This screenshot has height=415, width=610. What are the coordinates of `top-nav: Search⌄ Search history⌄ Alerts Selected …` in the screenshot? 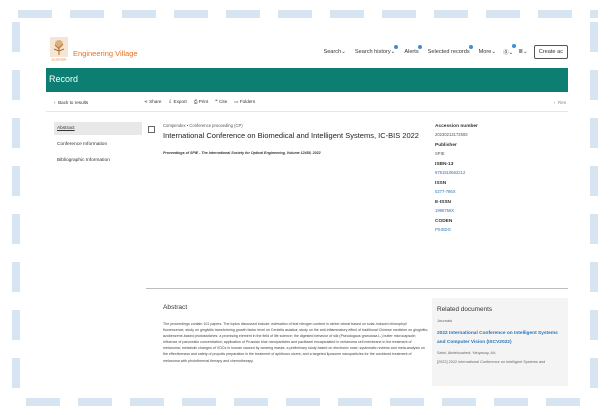 It's located at (441, 51).